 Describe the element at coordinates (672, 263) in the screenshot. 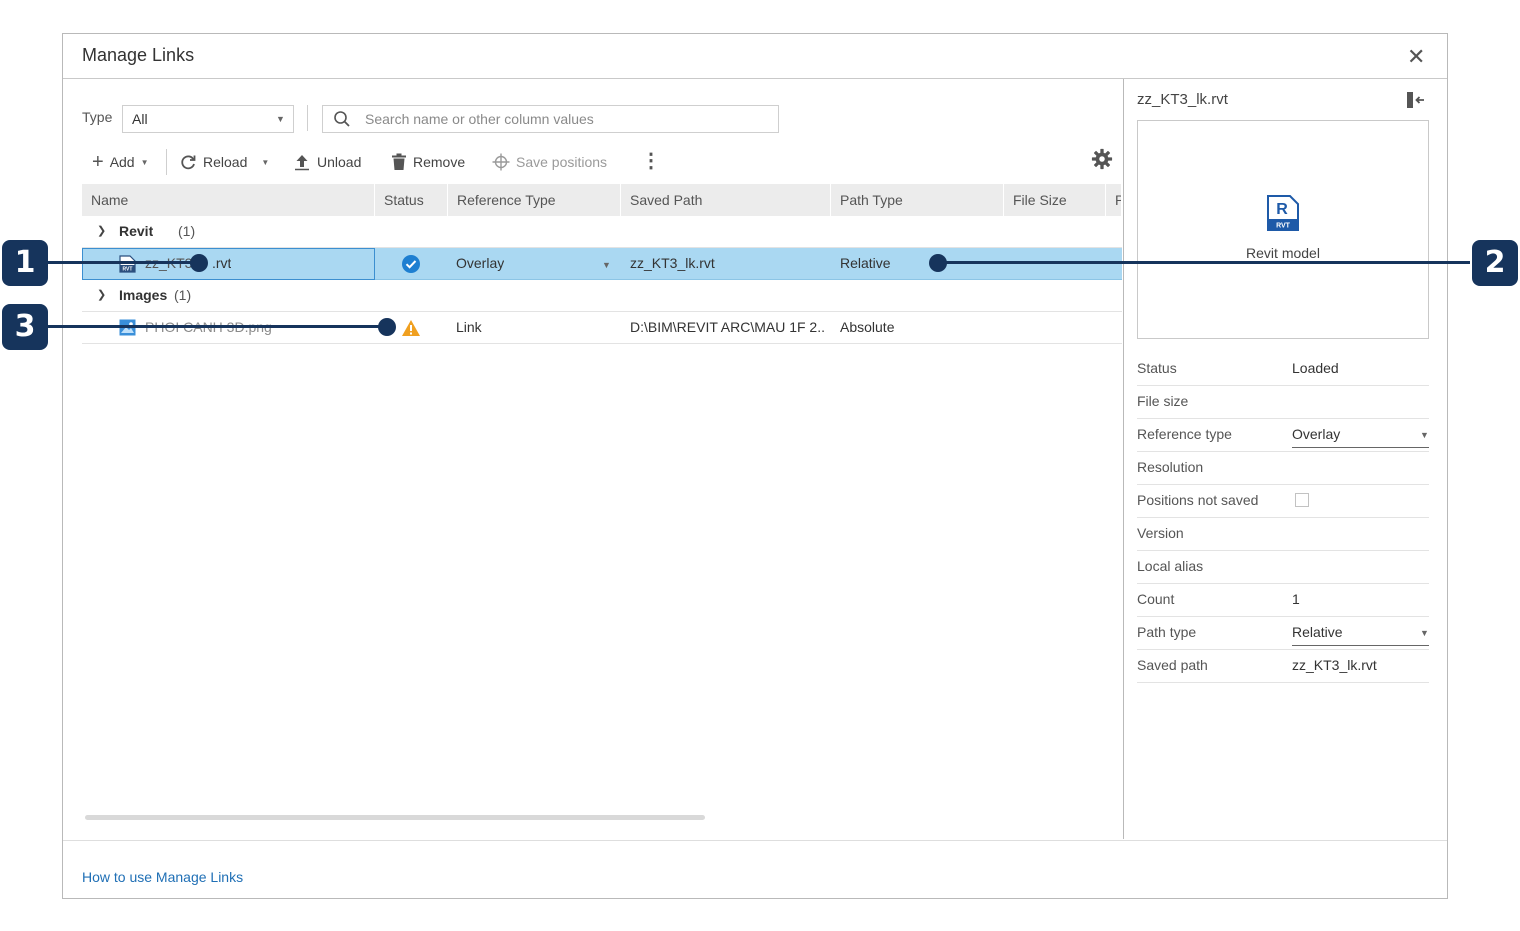

I see `saved-path-value: zz_KT3_lk.rvt` at that location.